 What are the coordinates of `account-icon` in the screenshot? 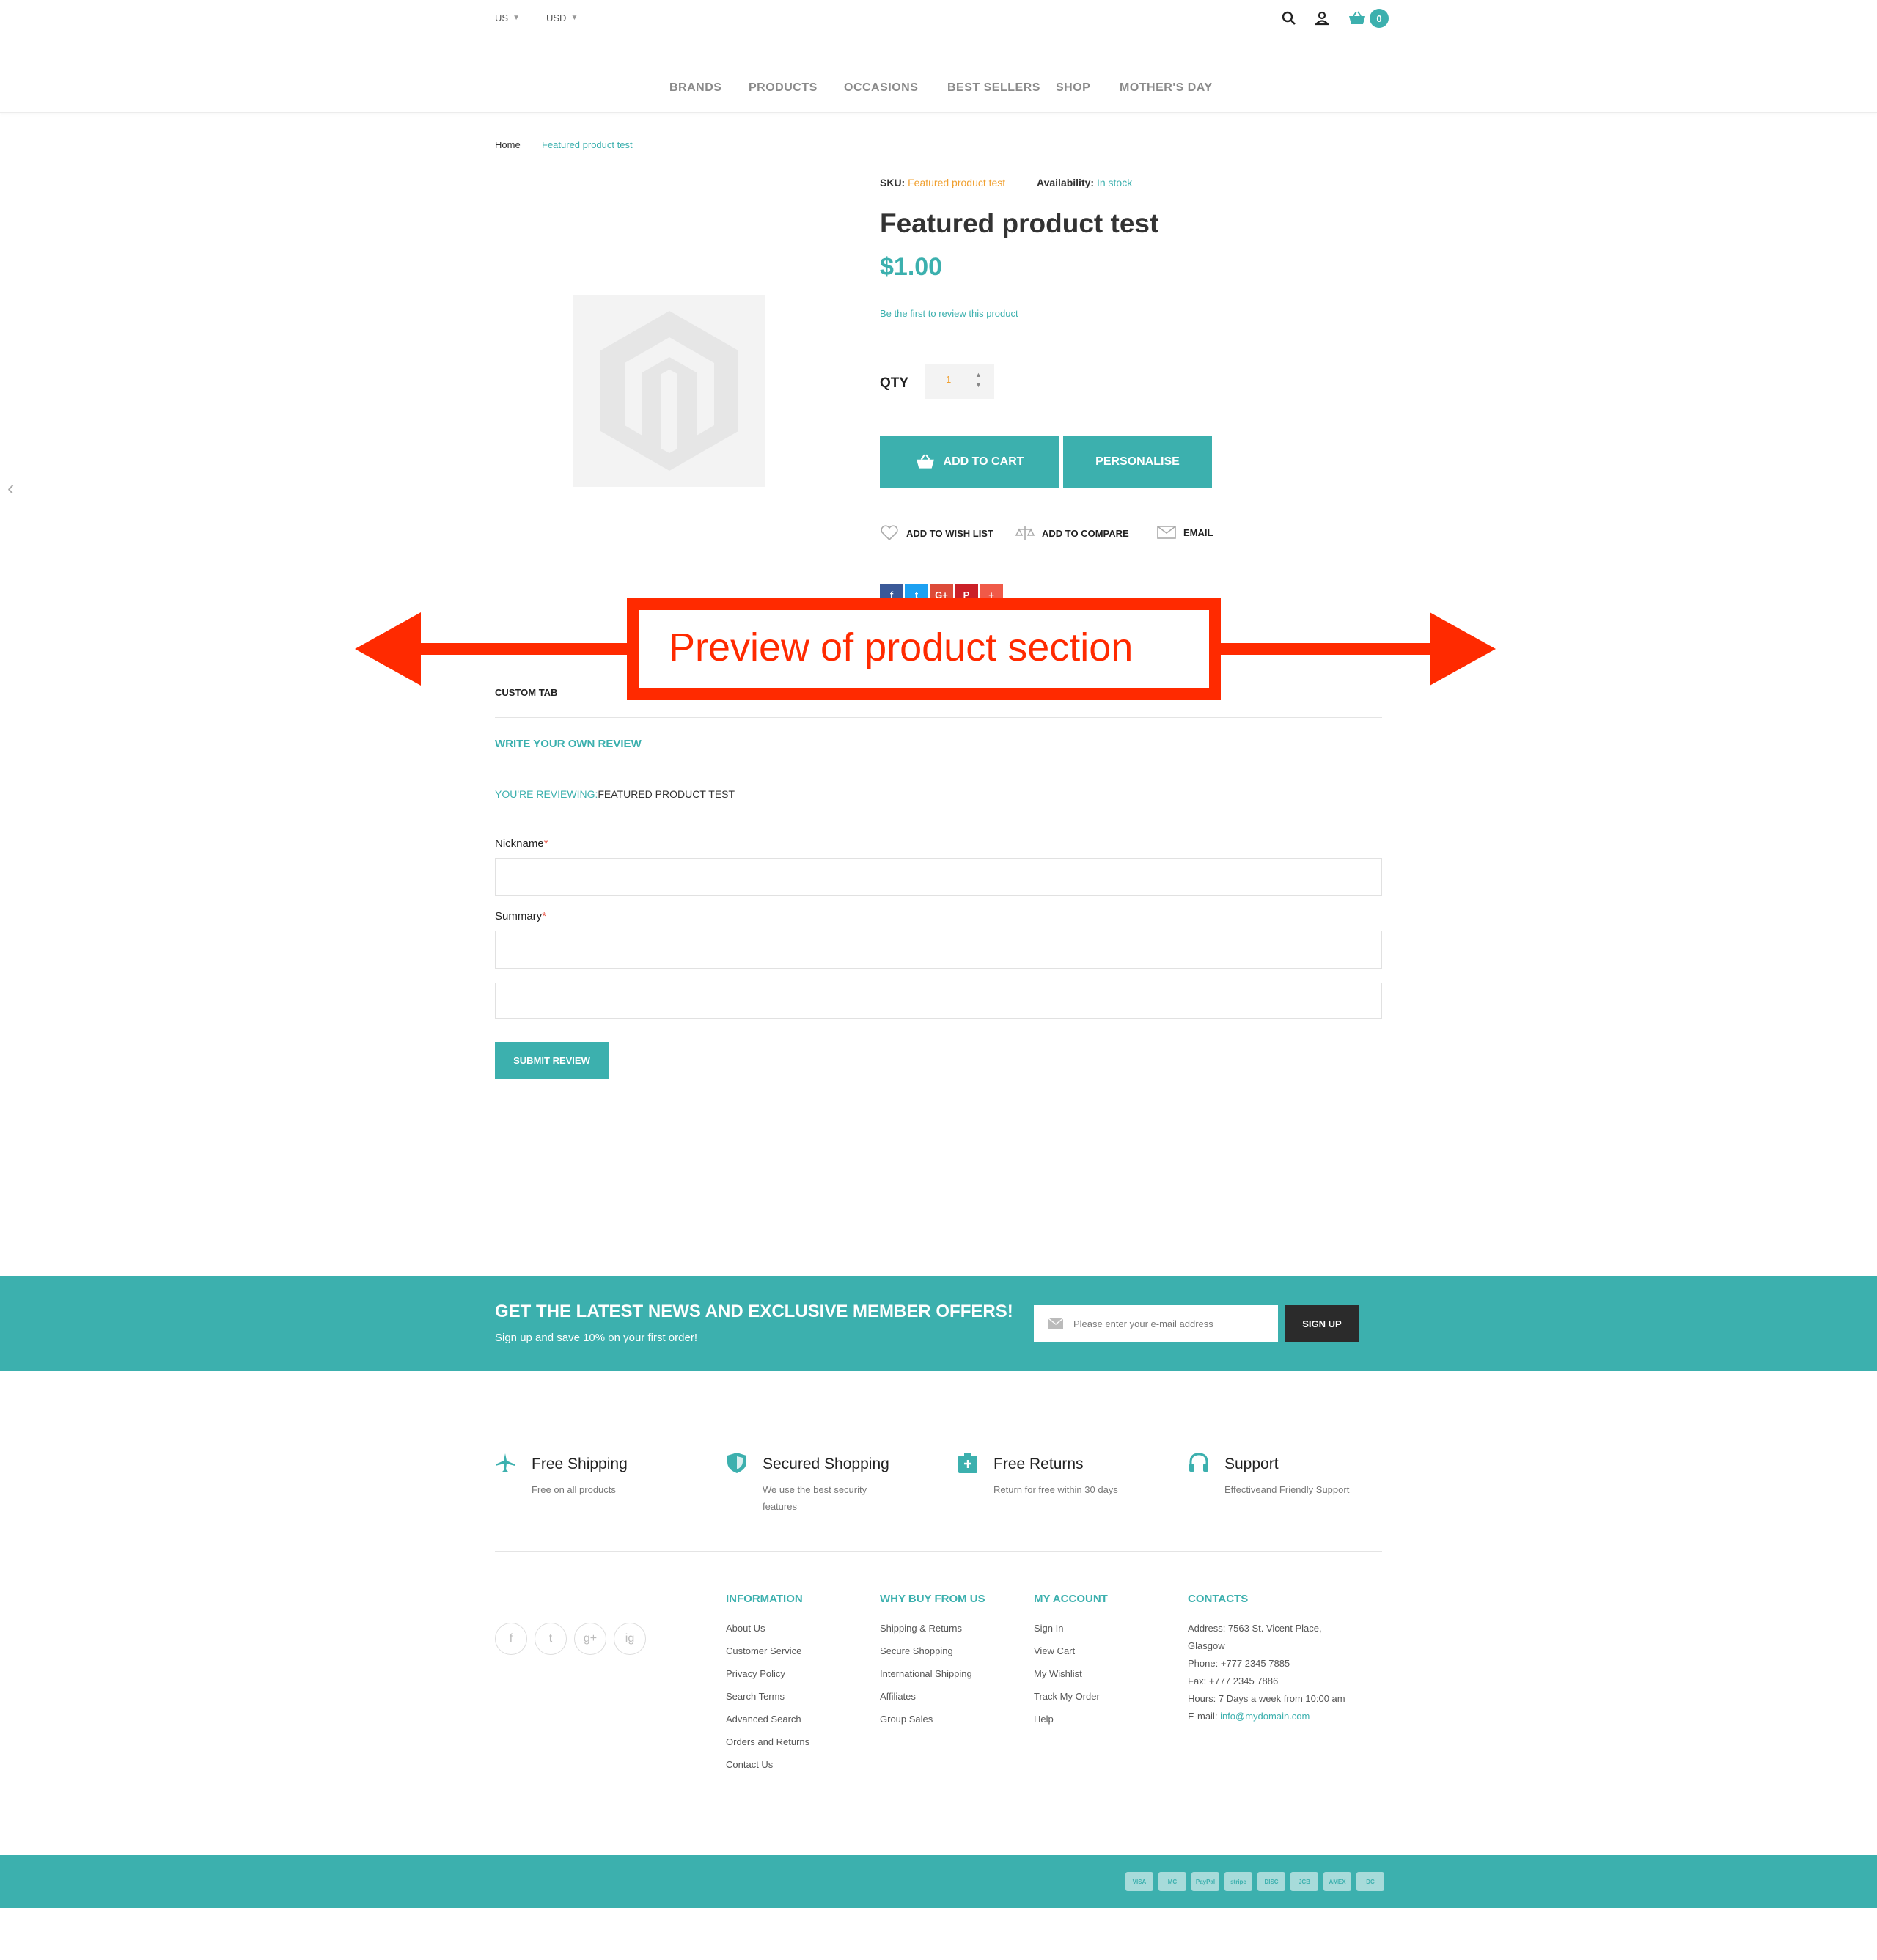 It's located at (1321, 18).